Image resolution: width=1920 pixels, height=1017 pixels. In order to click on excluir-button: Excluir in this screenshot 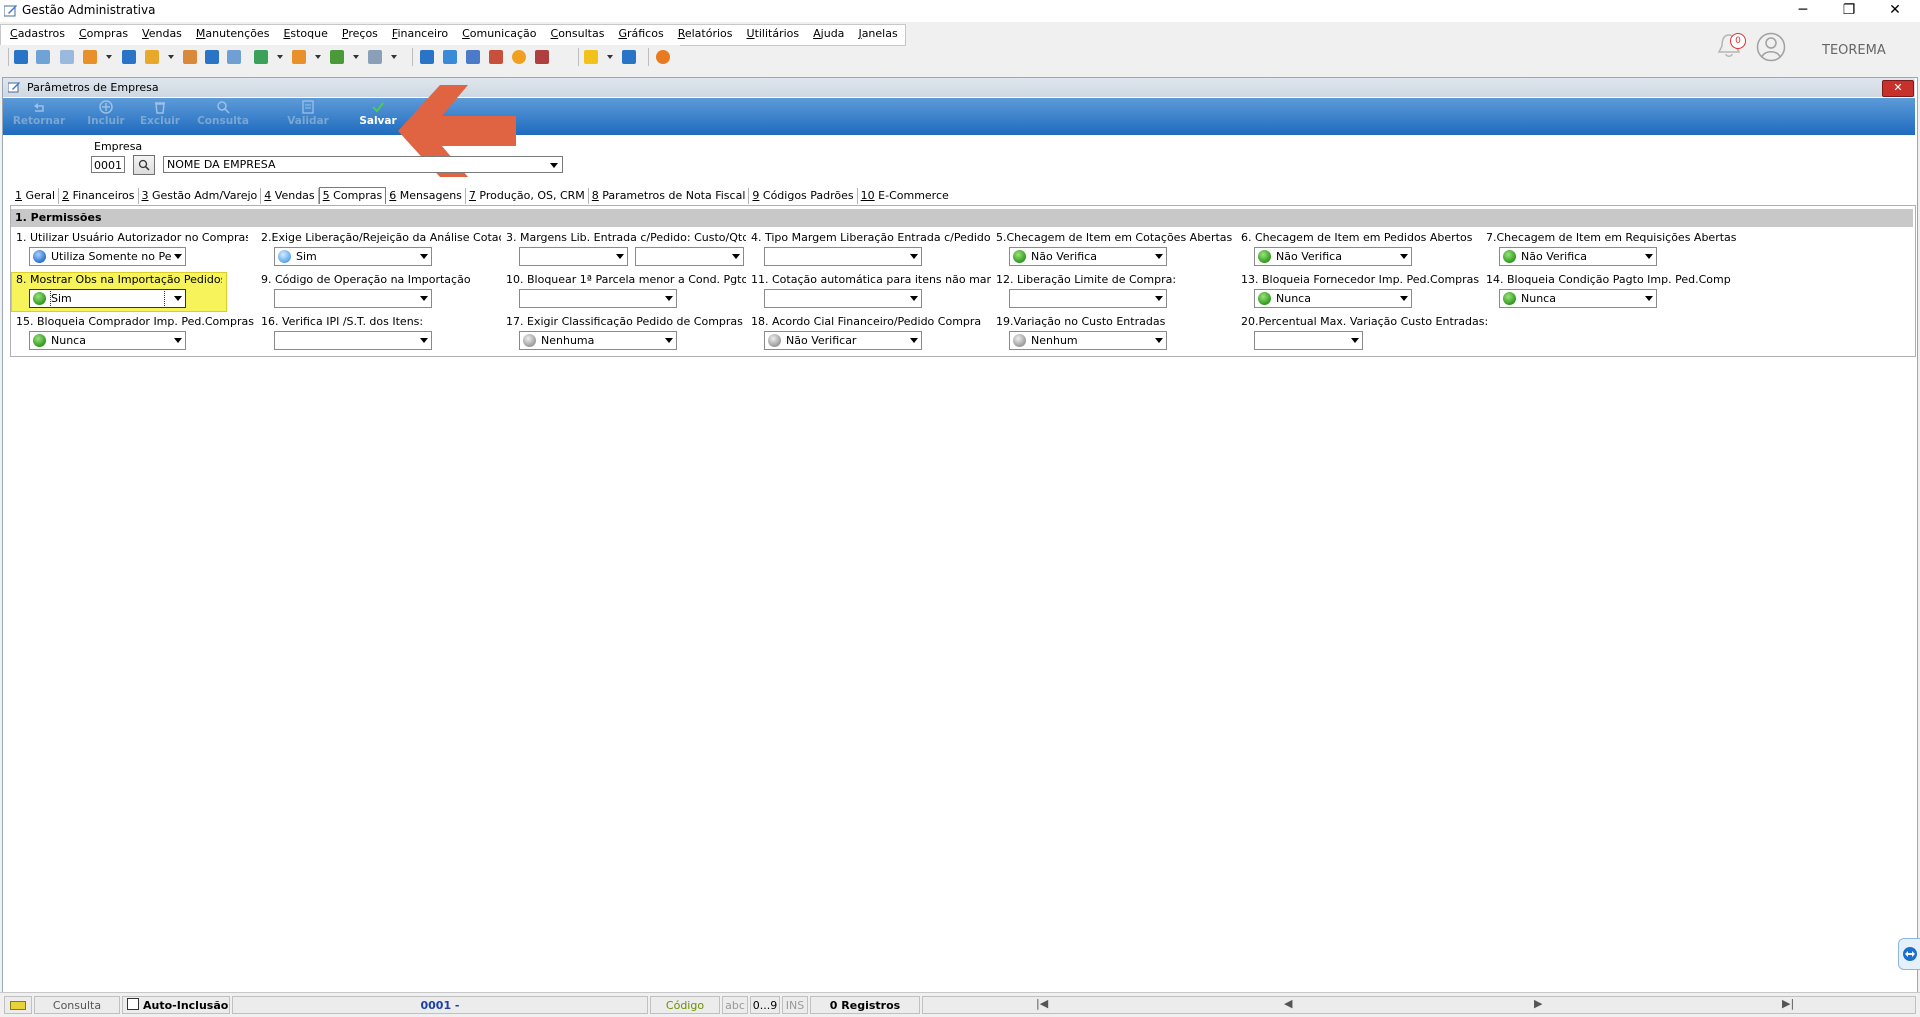, I will do `click(160, 113)`.